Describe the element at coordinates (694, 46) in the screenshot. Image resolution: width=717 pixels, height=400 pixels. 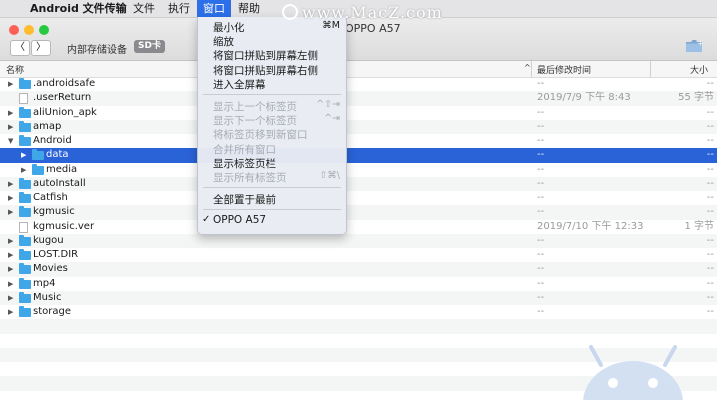
I see `new-folder-icon: +` at that location.